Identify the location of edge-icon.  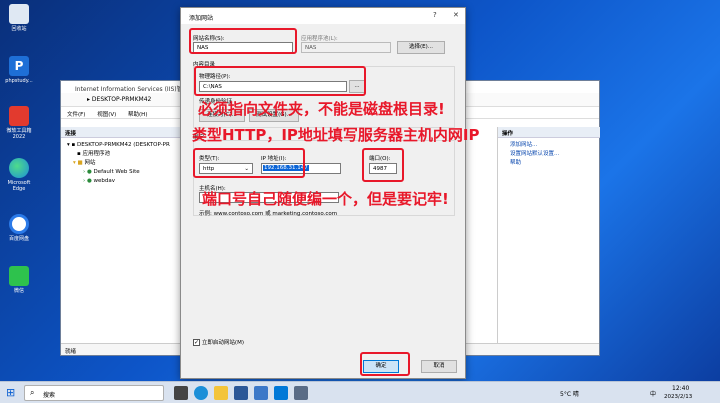
(19, 168).